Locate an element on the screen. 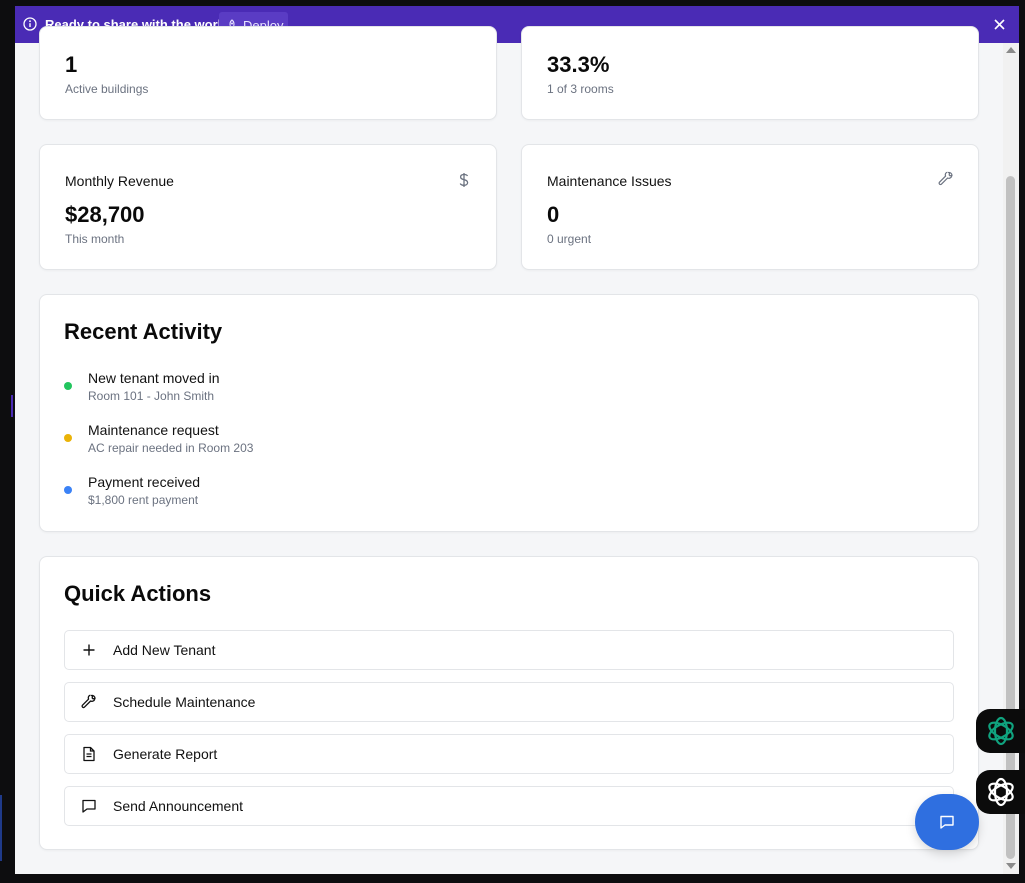 The width and height of the screenshot is (1025, 883). document-icon is located at coordinates (89, 754).